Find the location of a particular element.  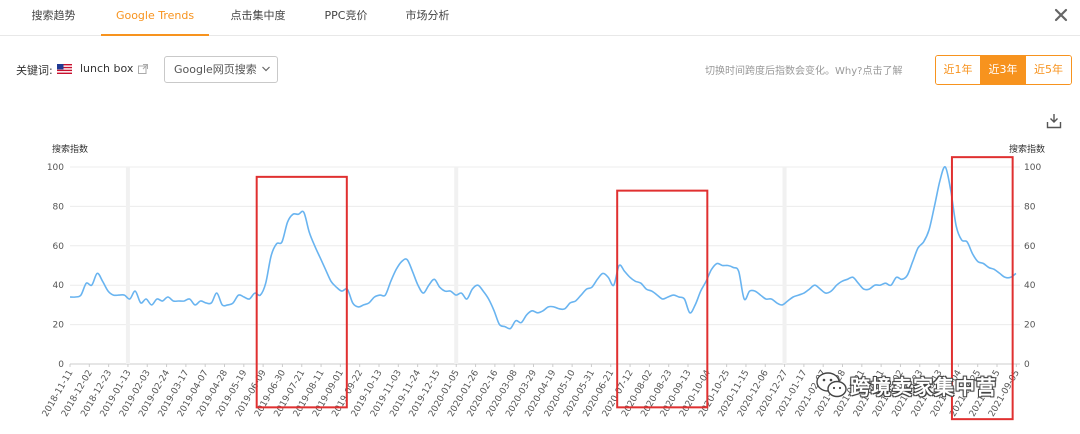

y-tick-label-right: 100 is located at coordinates (1032, 168).